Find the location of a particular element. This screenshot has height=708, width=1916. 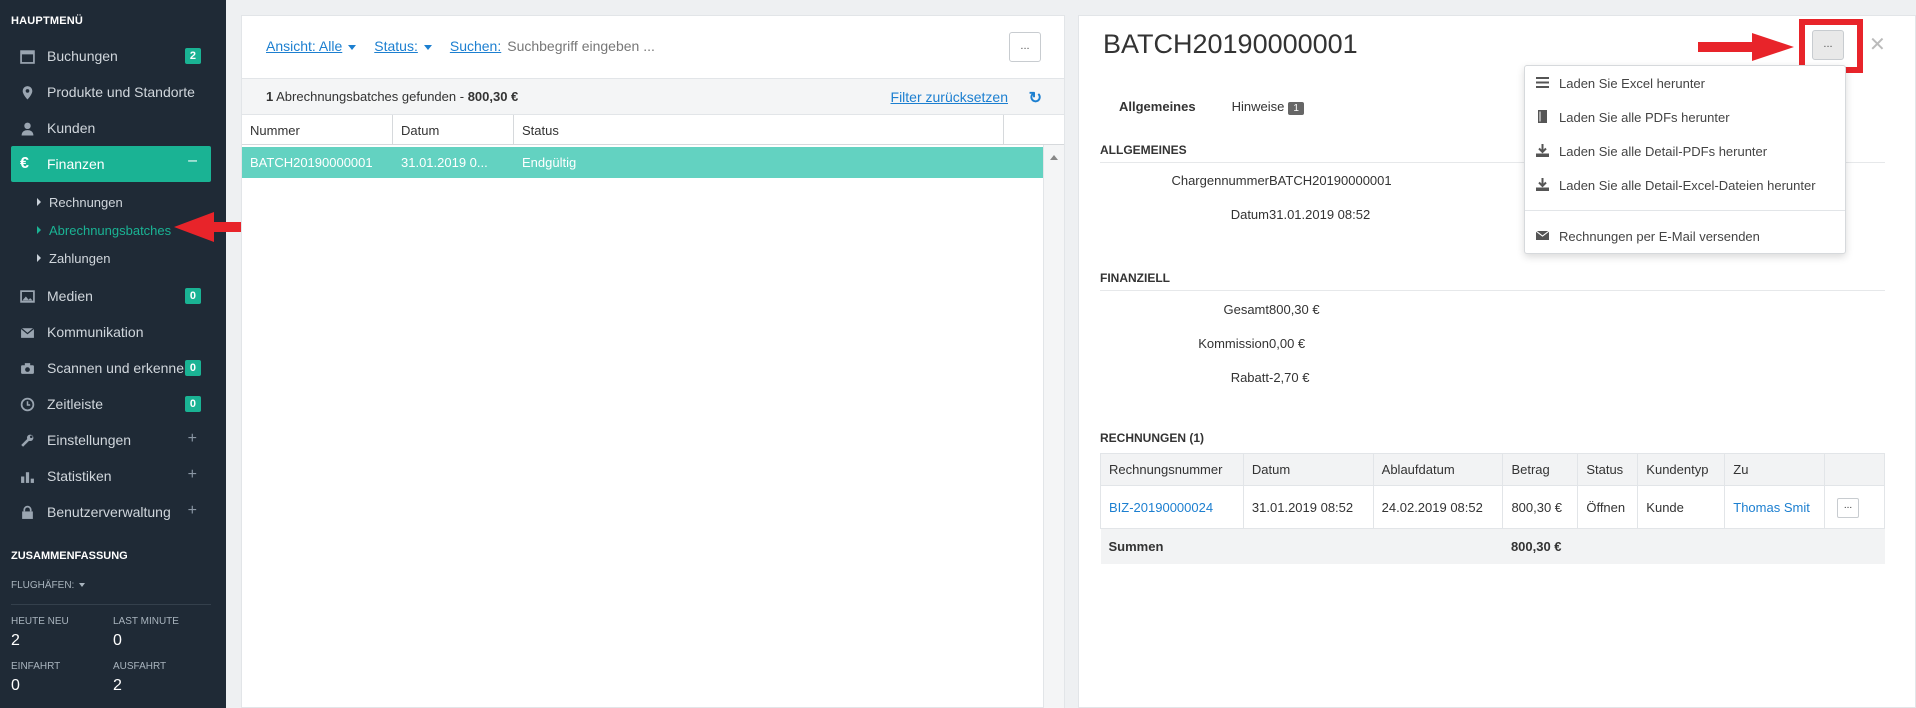

refresh-icon: ↻ is located at coordinates (1035, 98).